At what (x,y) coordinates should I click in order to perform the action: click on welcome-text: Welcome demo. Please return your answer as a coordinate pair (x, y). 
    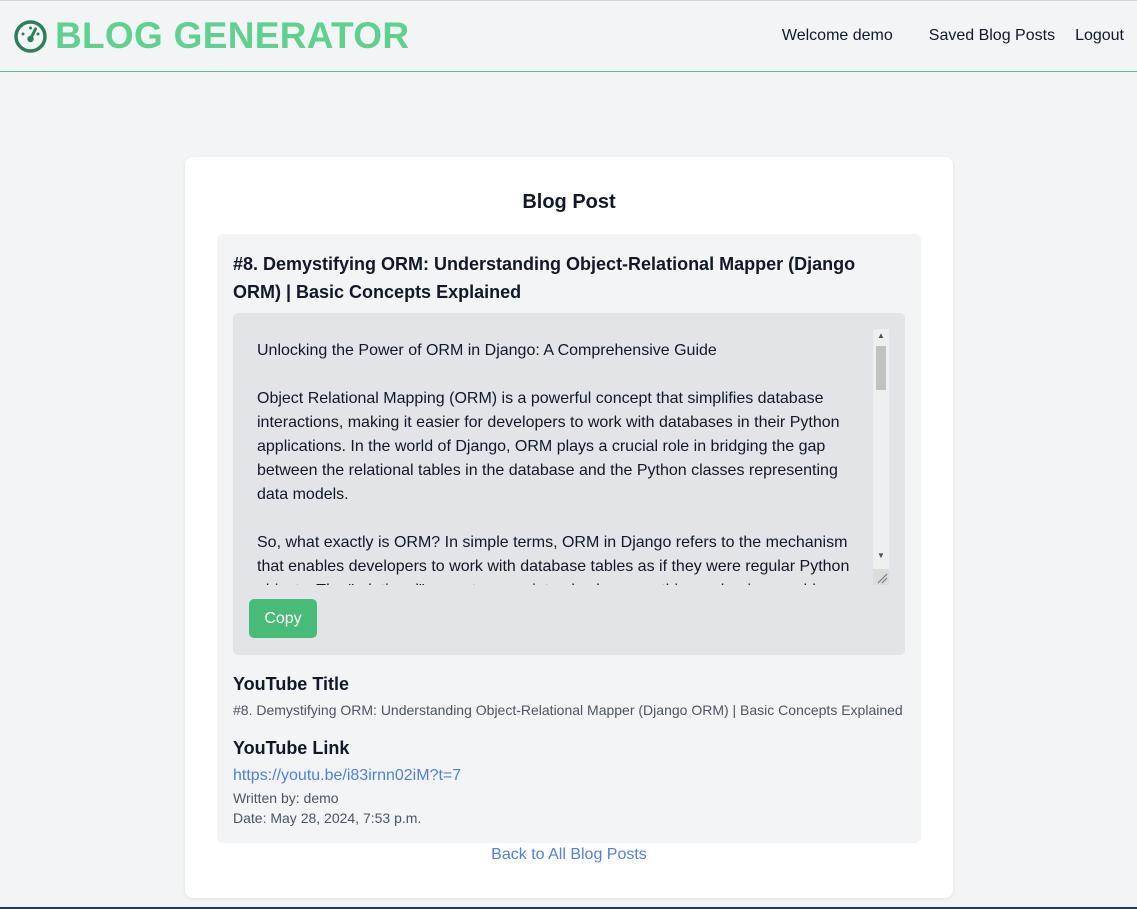
    Looking at the image, I should click on (837, 35).